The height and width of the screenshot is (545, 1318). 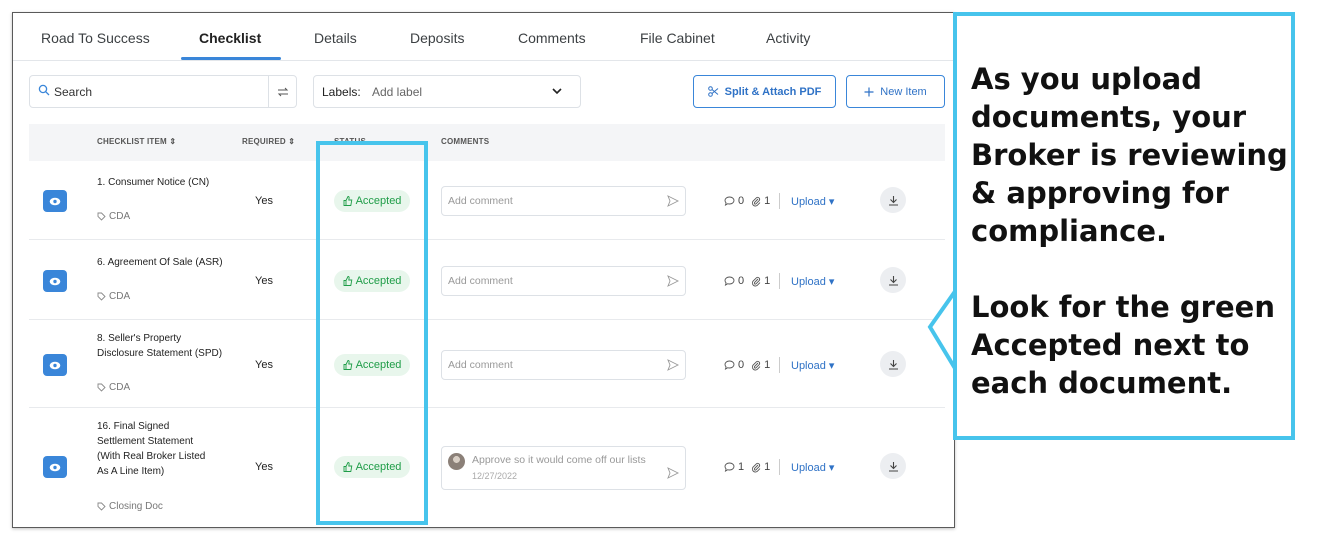 I want to click on item-counts: 1 1, so click(x=747, y=467).